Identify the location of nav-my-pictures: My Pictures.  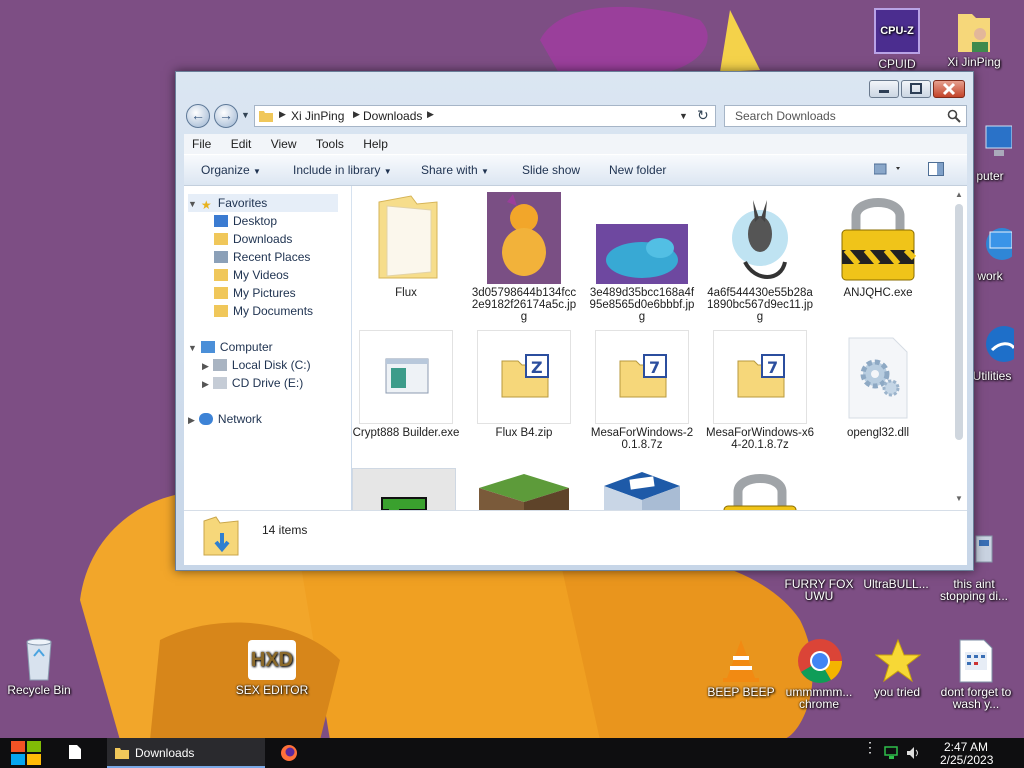
(255, 293).